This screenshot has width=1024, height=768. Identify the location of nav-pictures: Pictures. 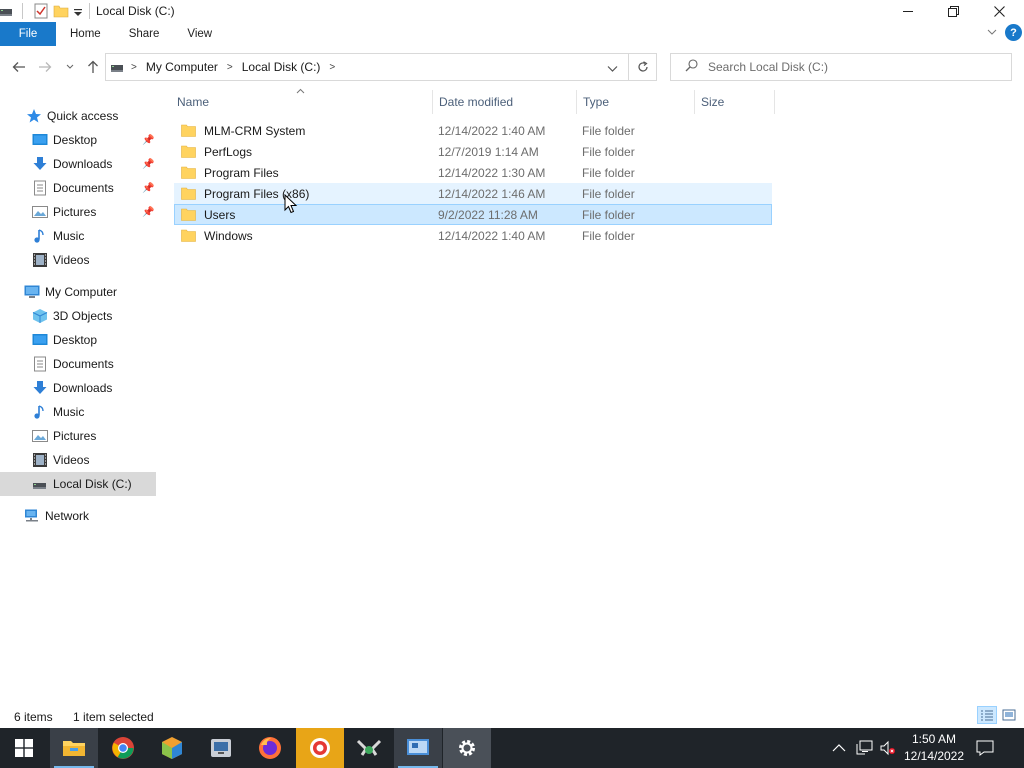
(78, 436).